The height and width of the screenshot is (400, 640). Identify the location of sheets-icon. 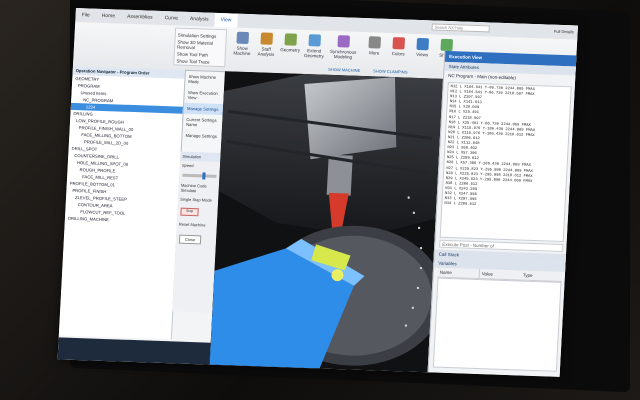
(447, 45).